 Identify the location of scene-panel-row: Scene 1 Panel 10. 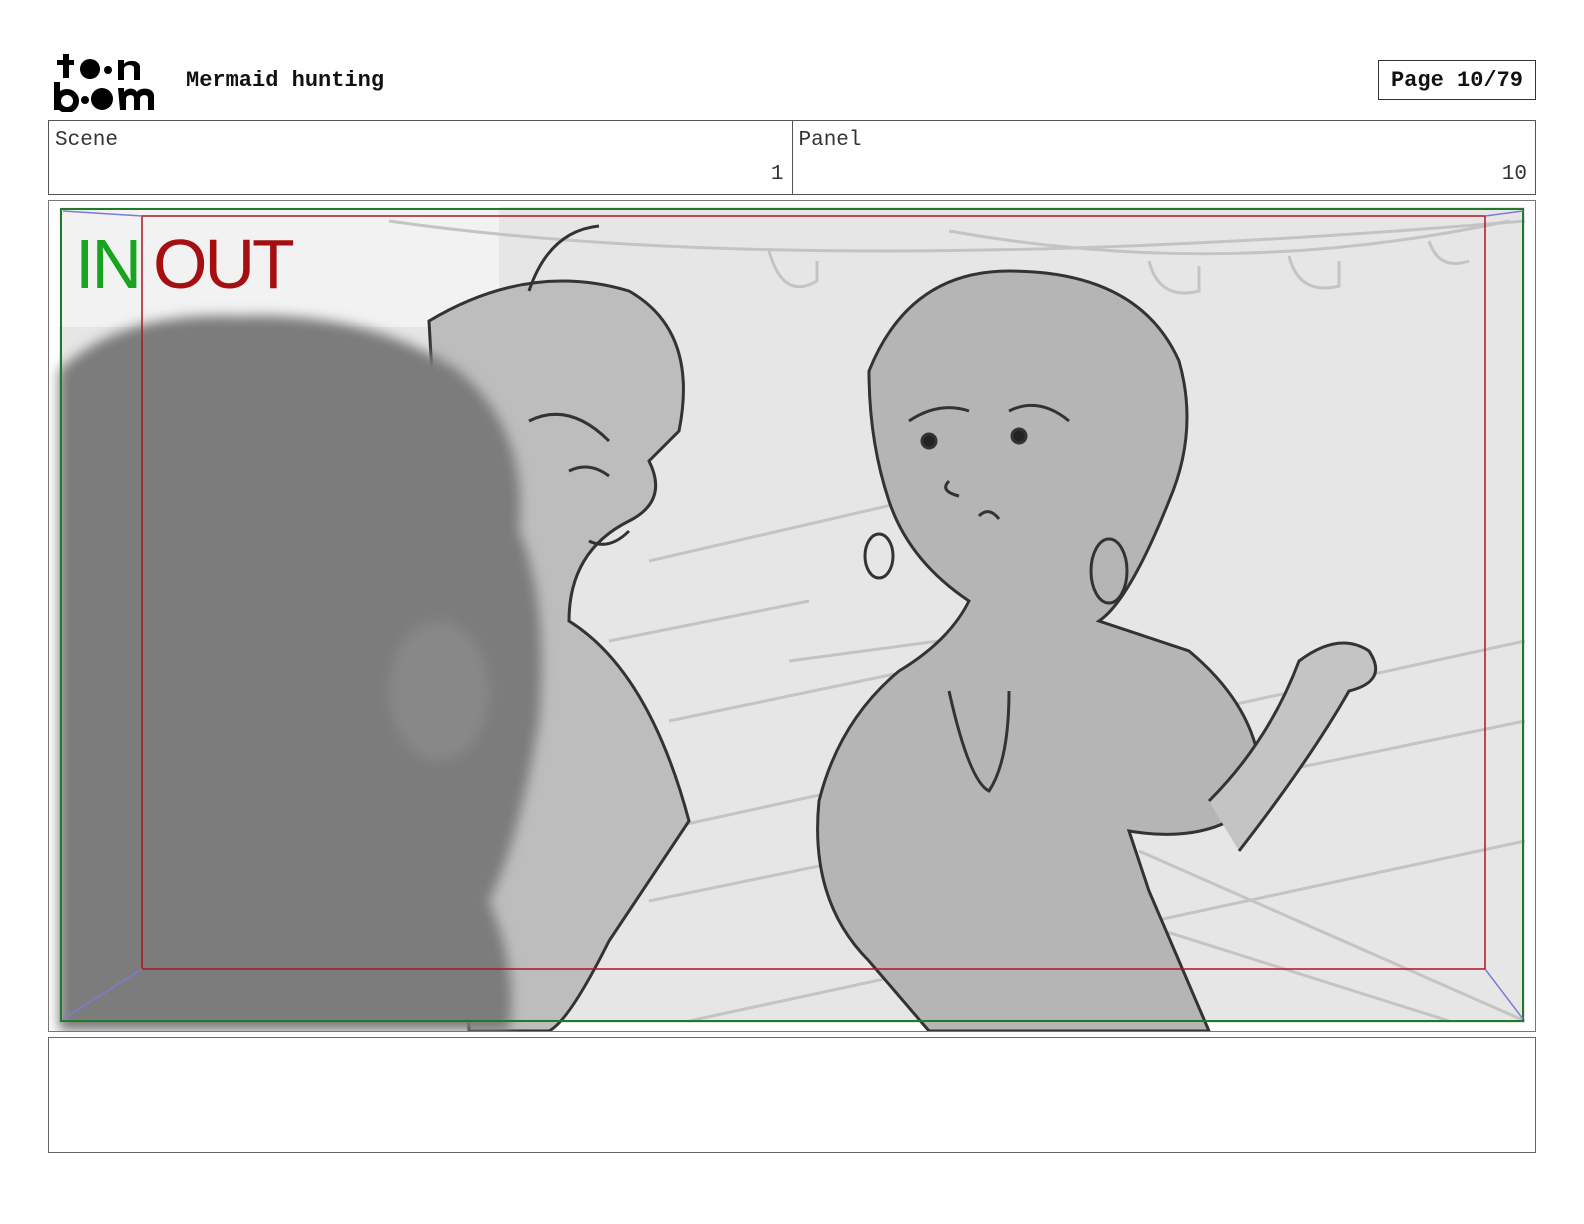
(792, 157).